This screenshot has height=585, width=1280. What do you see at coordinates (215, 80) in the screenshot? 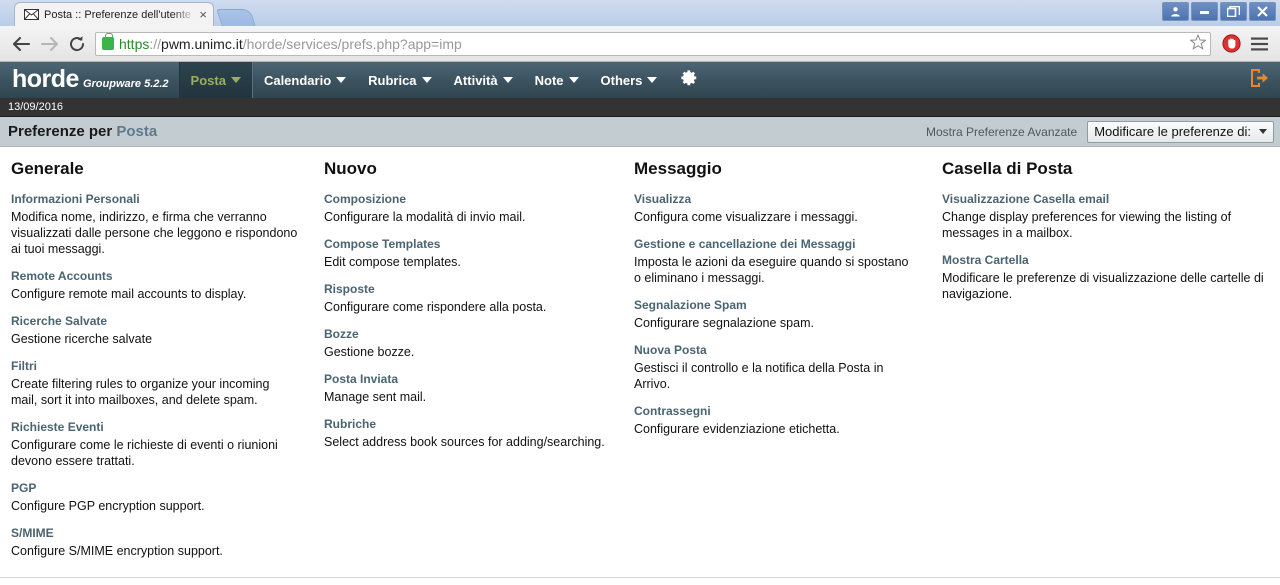
I see `nav-item-posta: Posta` at bounding box center [215, 80].